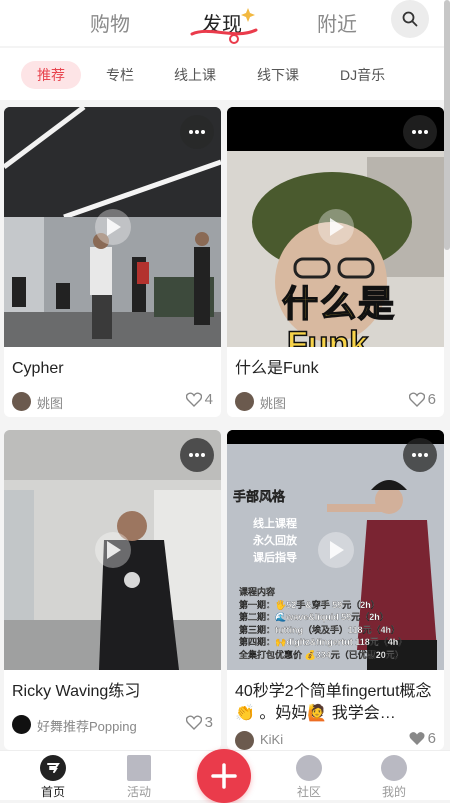  Describe the element at coordinates (87, 725) in the screenshot. I see `author-name: 好舞推荐Popping` at that location.